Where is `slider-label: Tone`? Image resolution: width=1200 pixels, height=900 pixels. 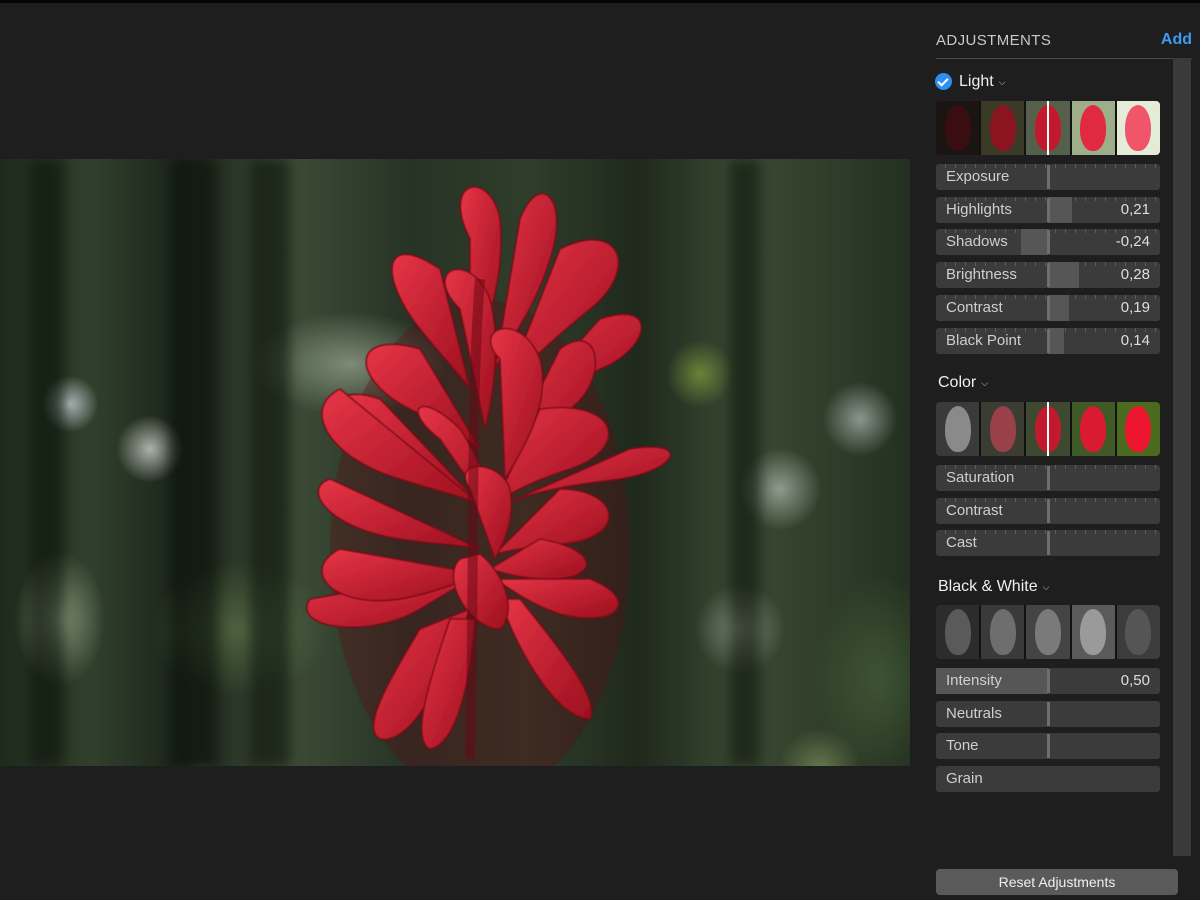
slider-label: Tone is located at coordinates (962, 745).